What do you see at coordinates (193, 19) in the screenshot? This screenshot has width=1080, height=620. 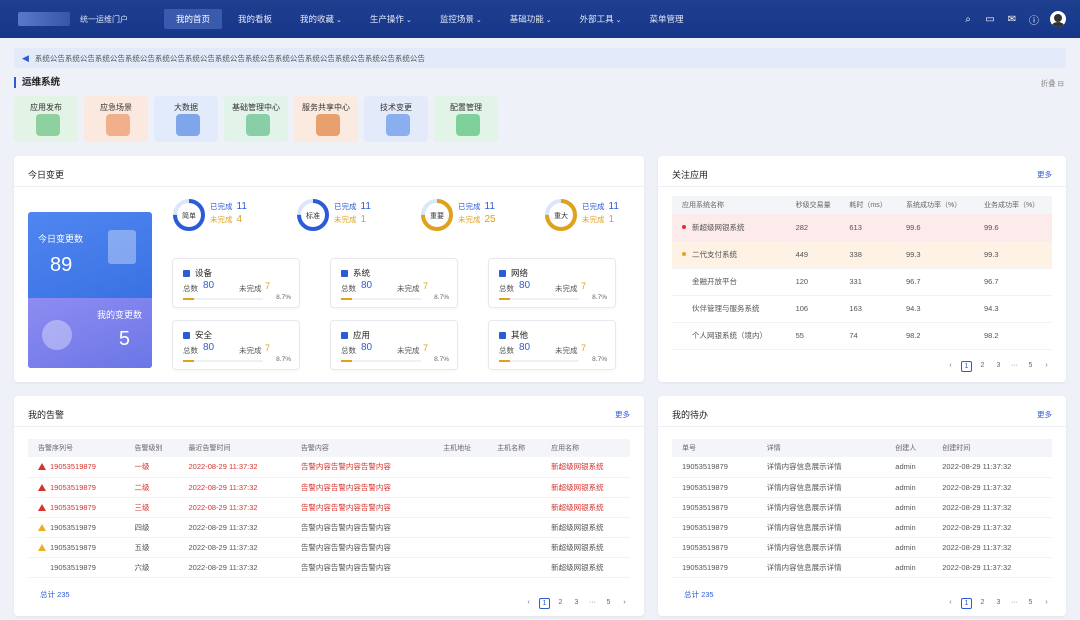 I see `nav-item: 我的首页` at bounding box center [193, 19].